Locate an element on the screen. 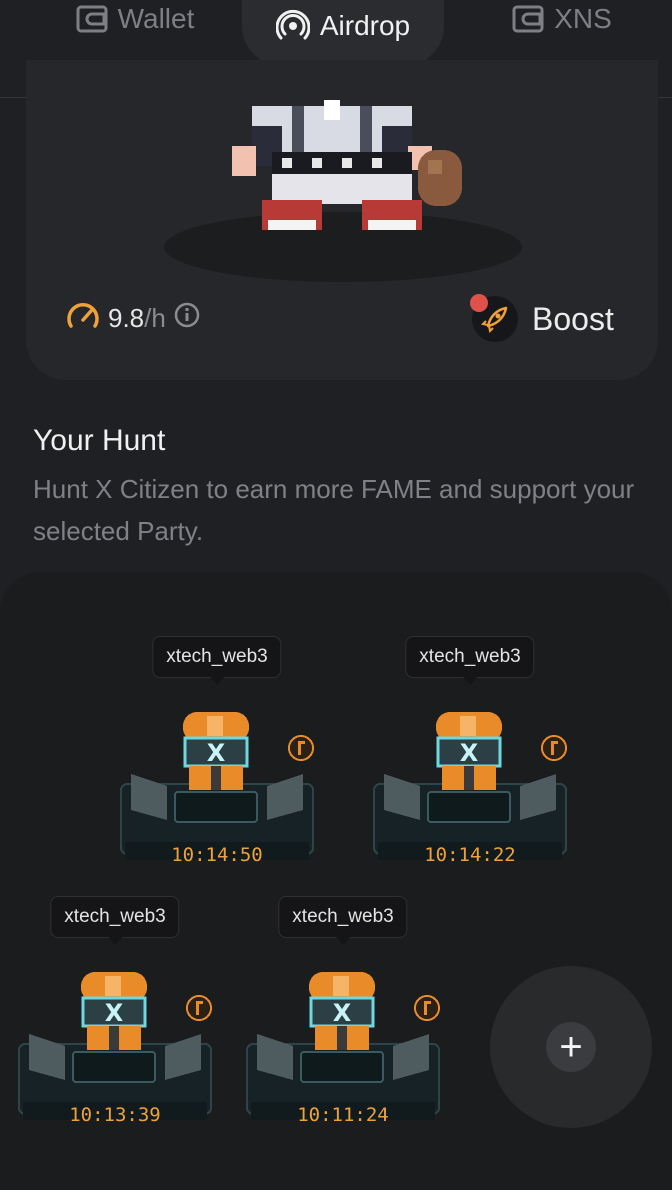  airdrop-signal-icon is located at coordinates (292, 26).